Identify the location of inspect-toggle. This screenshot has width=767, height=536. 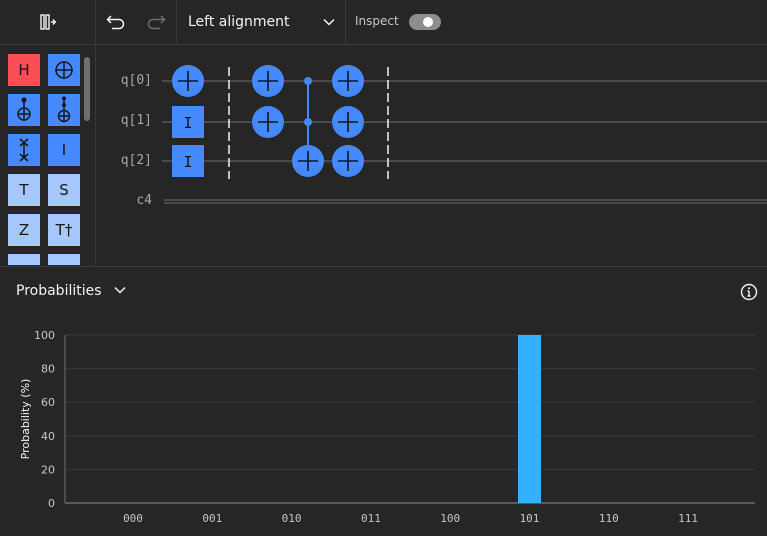
(424, 22).